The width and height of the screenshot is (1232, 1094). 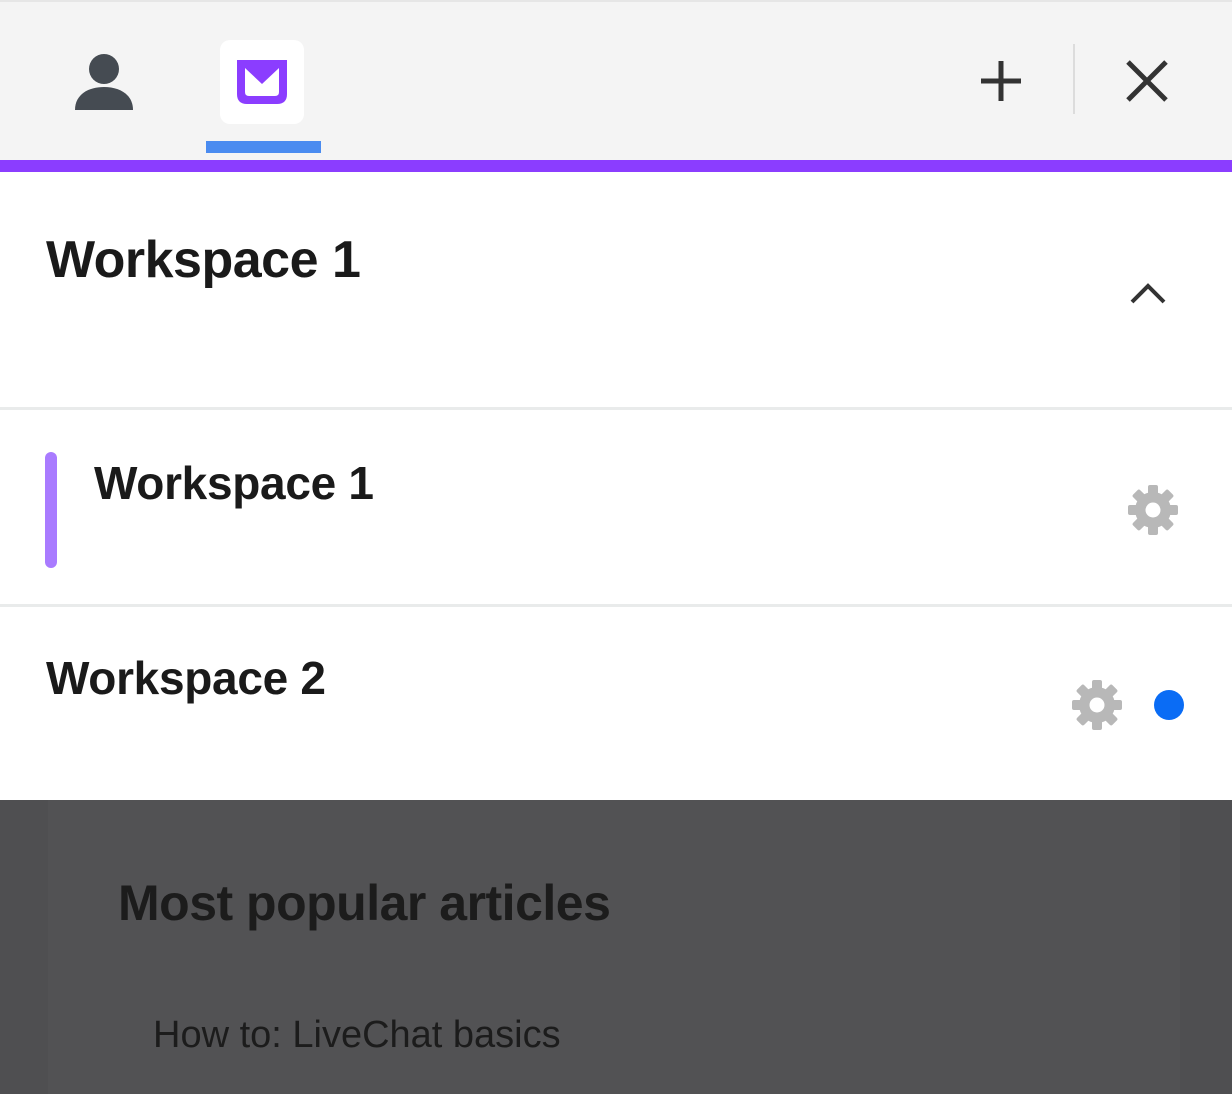 What do you see at coordinates (203, 260) in the screenshot?
I see `current-workspace-title: Workspace 1` at bounding box center [203, 260].